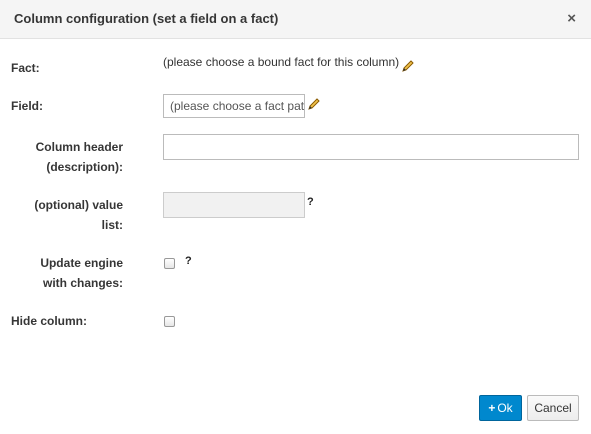 The width and height of the screenshot is (591, 434). Describe the element at coordinates (67, 273) in the screenshot. I see `update-engine-label: Update engine with changes:` at that location.